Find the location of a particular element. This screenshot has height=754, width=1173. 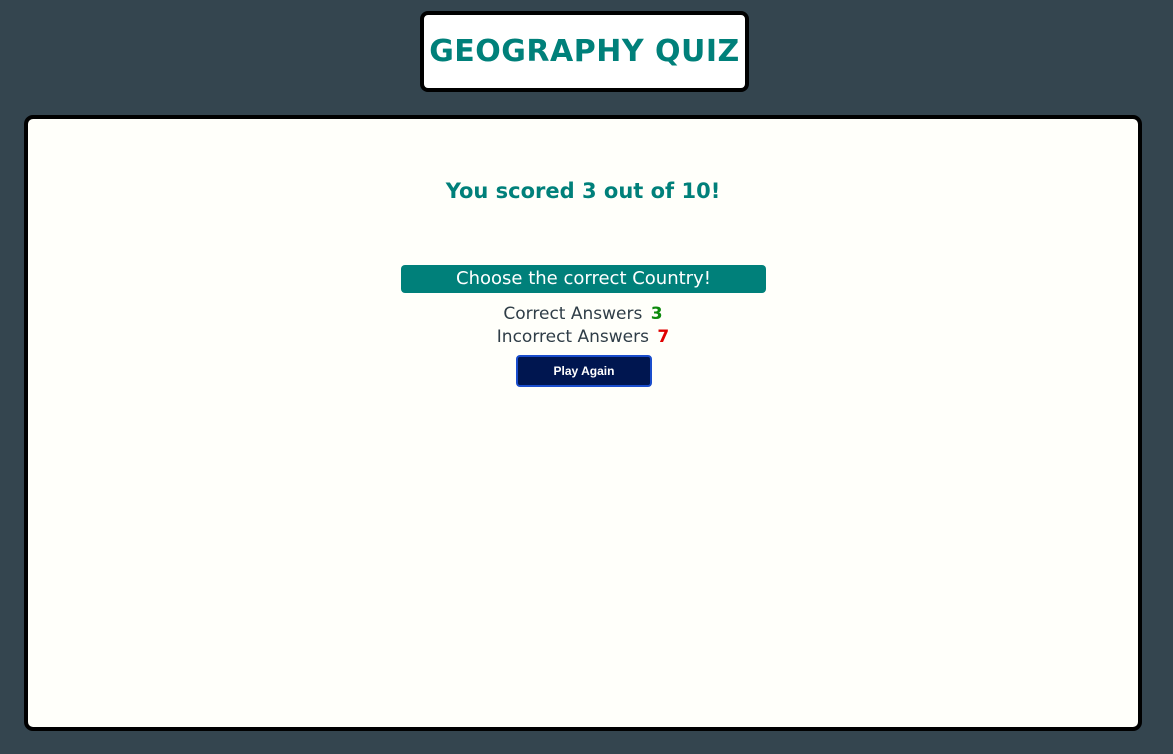

quiz-title-box: GEOGRAPHY QUIZ is located at coordinates (584, 51).